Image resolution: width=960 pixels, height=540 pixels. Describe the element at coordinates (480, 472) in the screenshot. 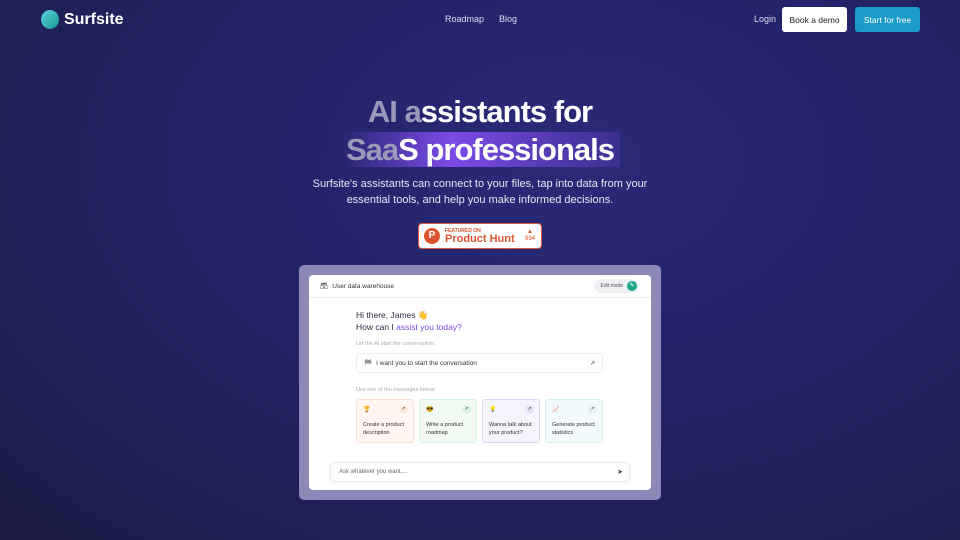

I see `ask-input: Ask whatever you want.... ➤` at that location.